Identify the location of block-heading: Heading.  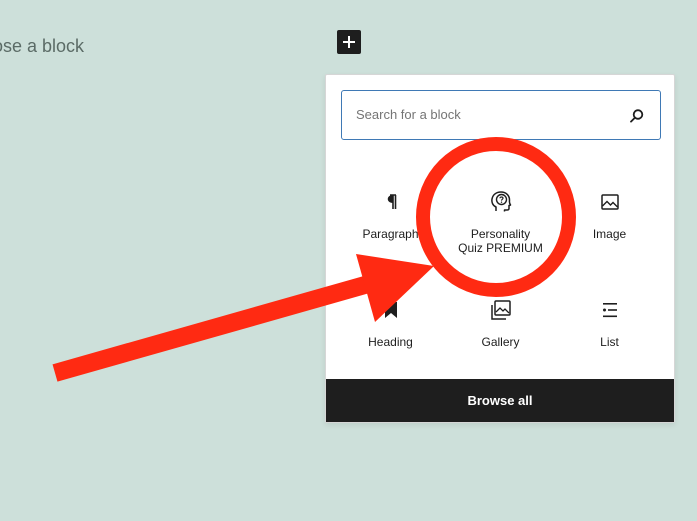
(390, 340).